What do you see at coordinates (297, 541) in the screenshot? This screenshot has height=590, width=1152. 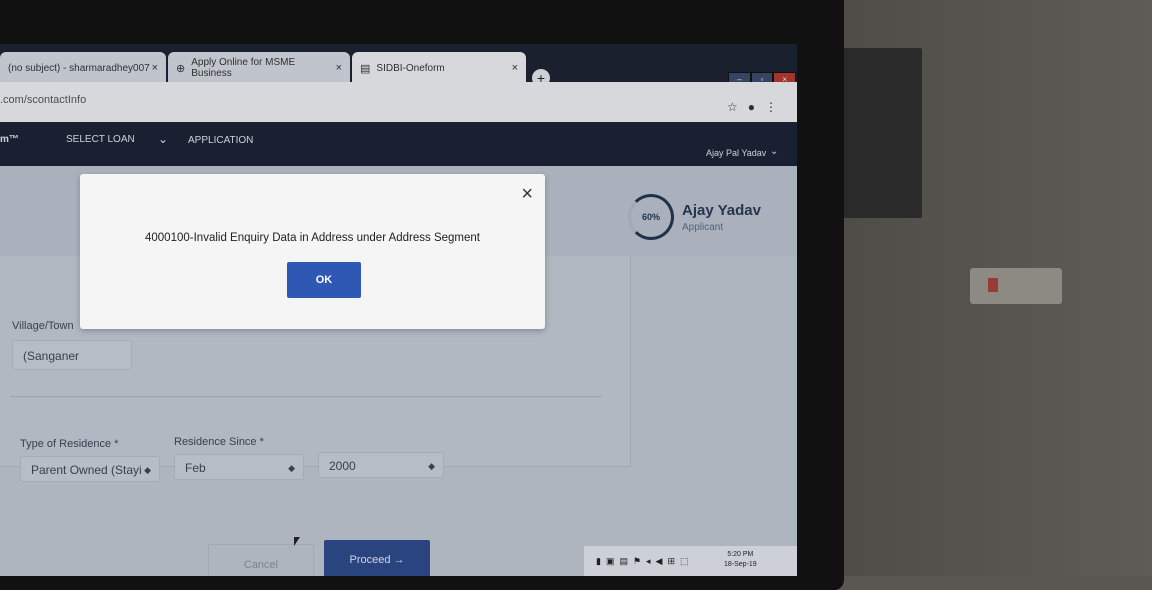 I see `mouse-cursor-icon` at bounding box center [297, 541].